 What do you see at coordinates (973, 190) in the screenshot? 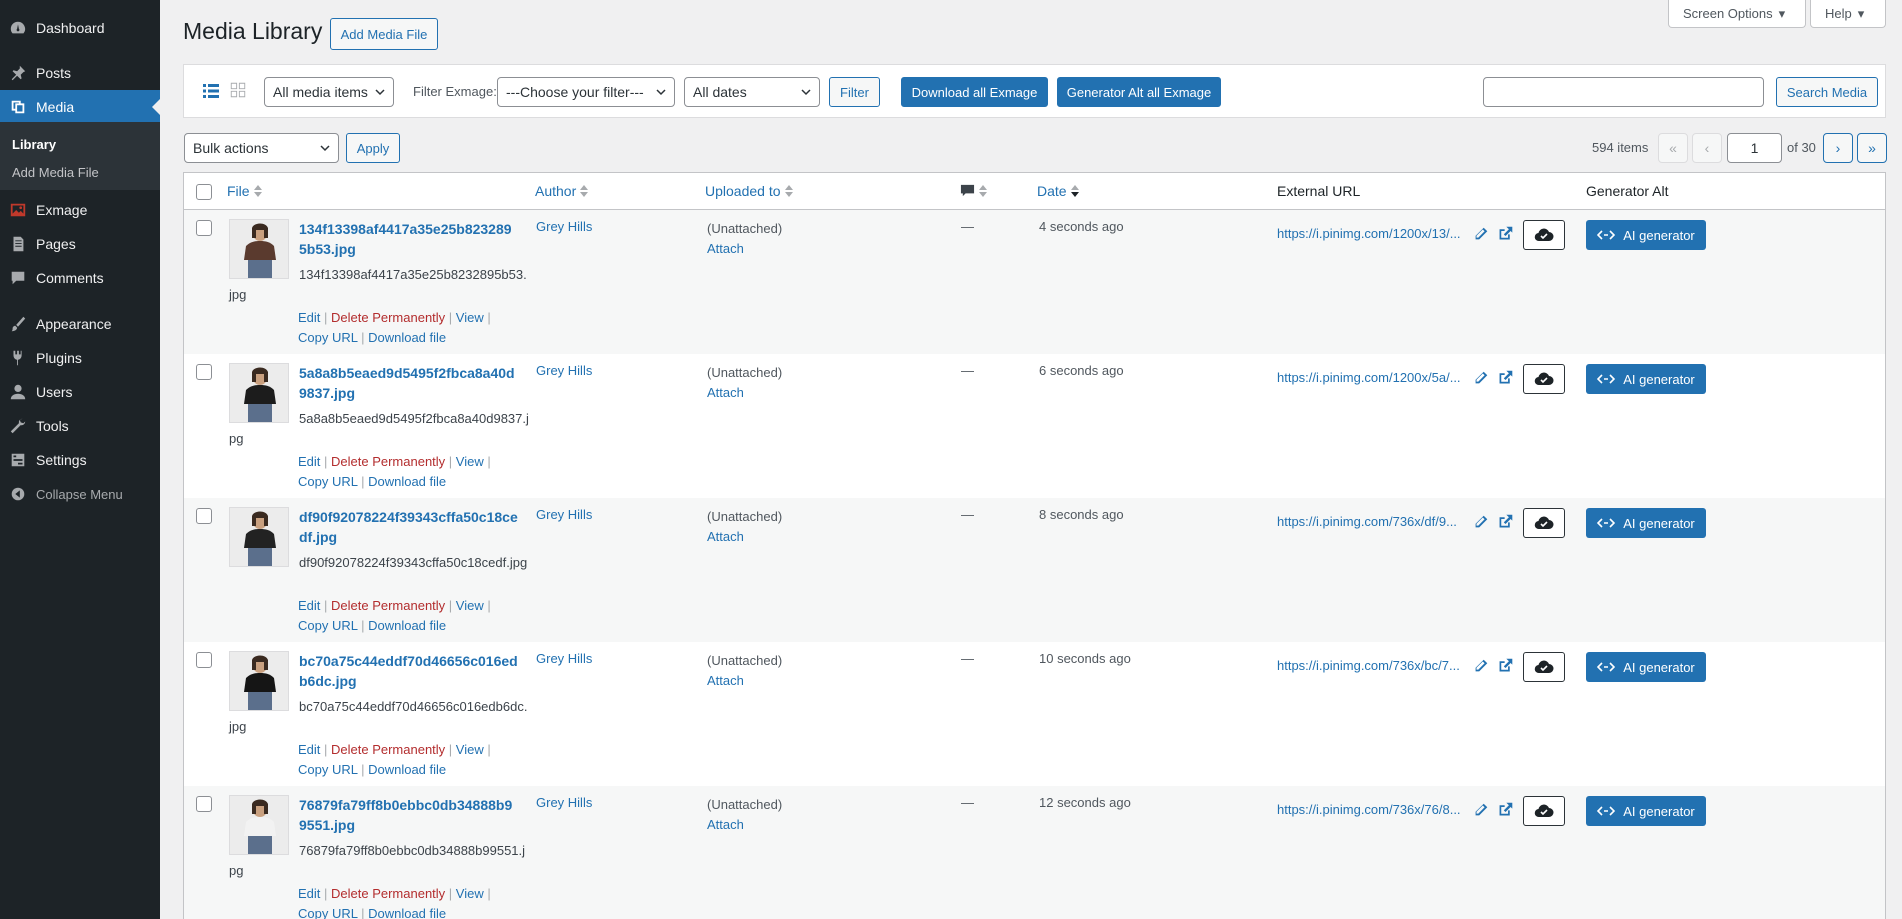
I see `column-comments` at bounding box center [973, 190].